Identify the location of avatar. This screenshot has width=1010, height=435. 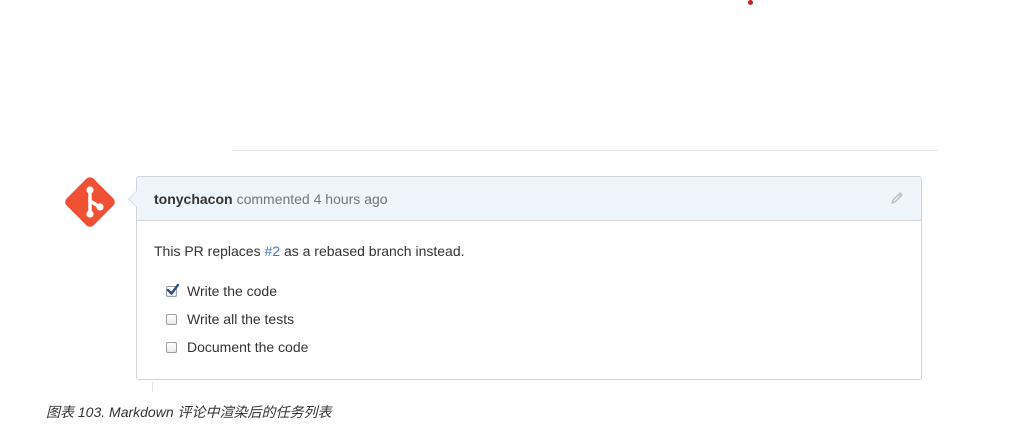
(90, 202).